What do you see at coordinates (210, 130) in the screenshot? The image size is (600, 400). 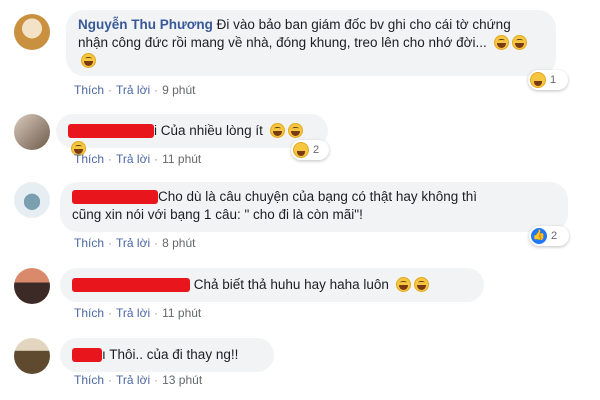 I see `comment-text: i Của nhiều lòng ít` at bounding box center [210, 130].